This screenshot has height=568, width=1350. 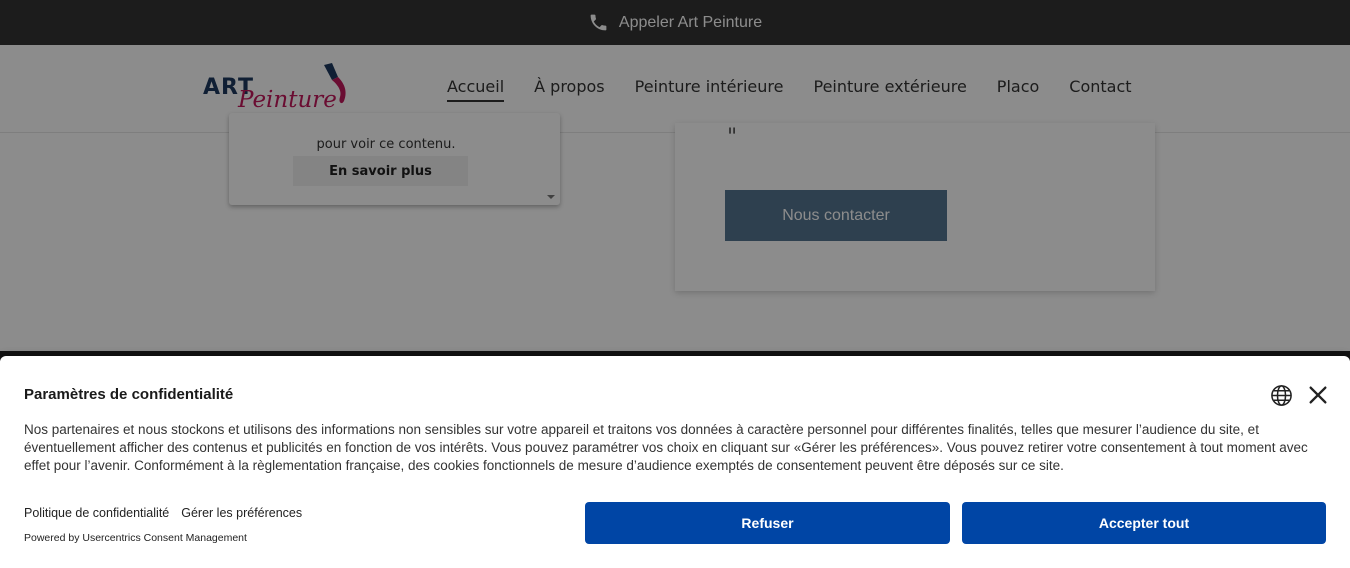 I want to click on refuse-button: Refuser, so click(x=767, y=523).